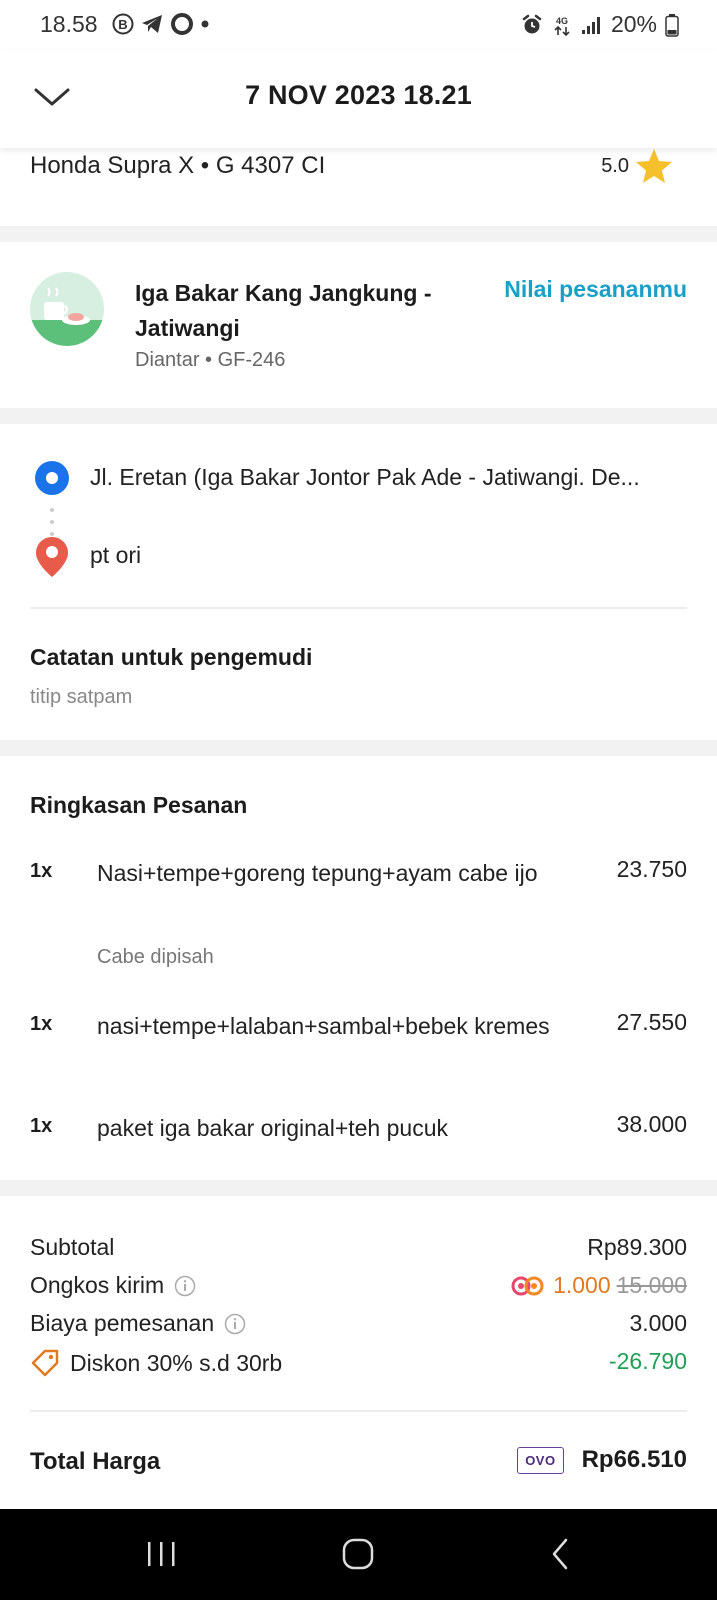  What do you see at coordinates (358, 25) in the screenshot?
I see `status-bar: 18.58 B 4G 20%` at bounding box center [358, 25].